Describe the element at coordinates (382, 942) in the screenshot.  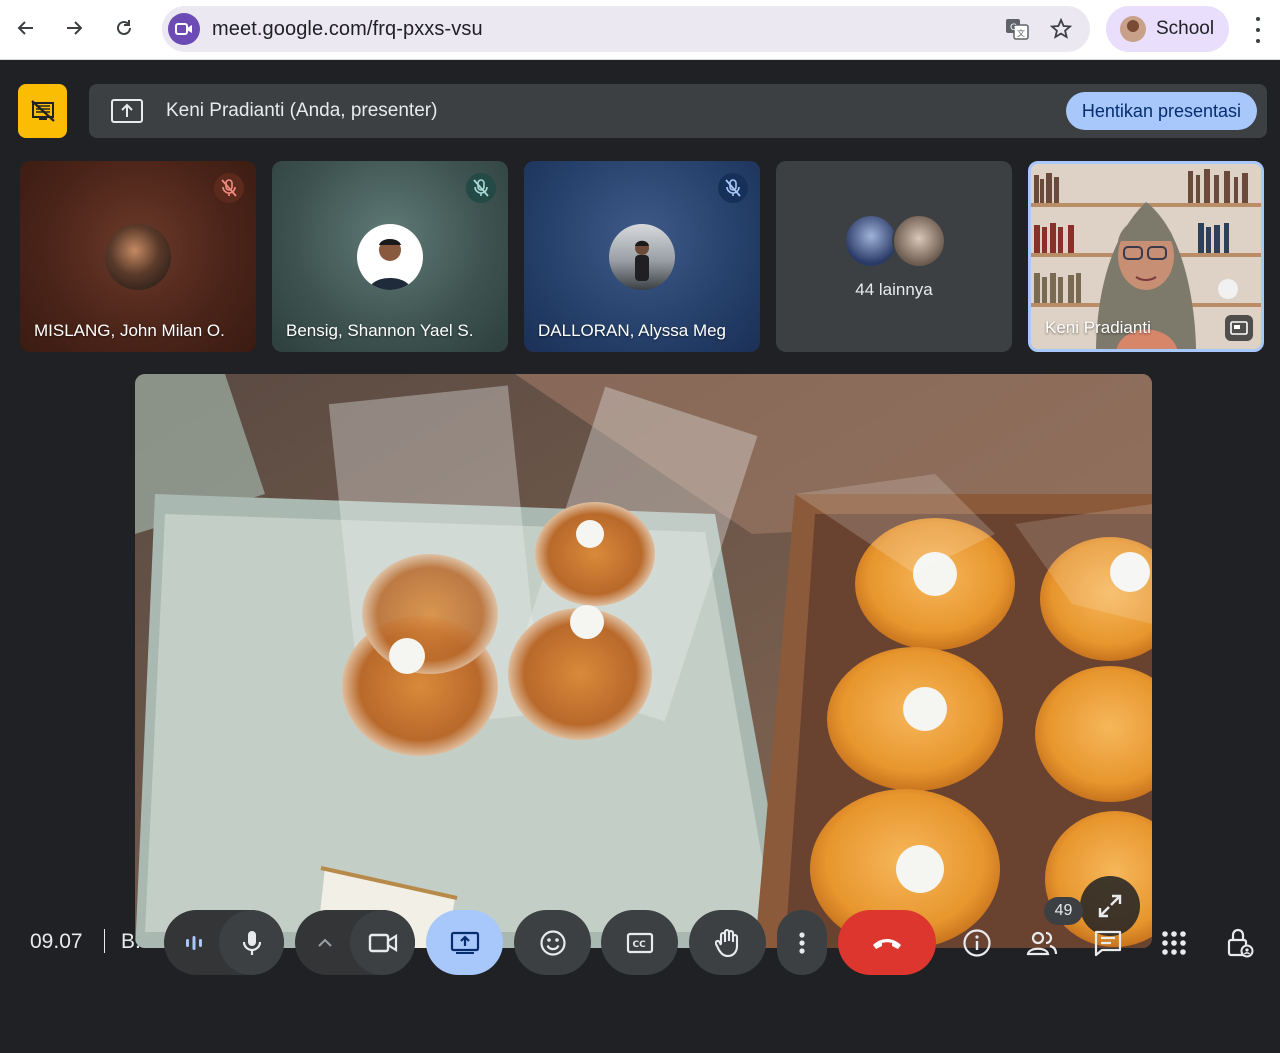
I see `camera-icon` at that location.